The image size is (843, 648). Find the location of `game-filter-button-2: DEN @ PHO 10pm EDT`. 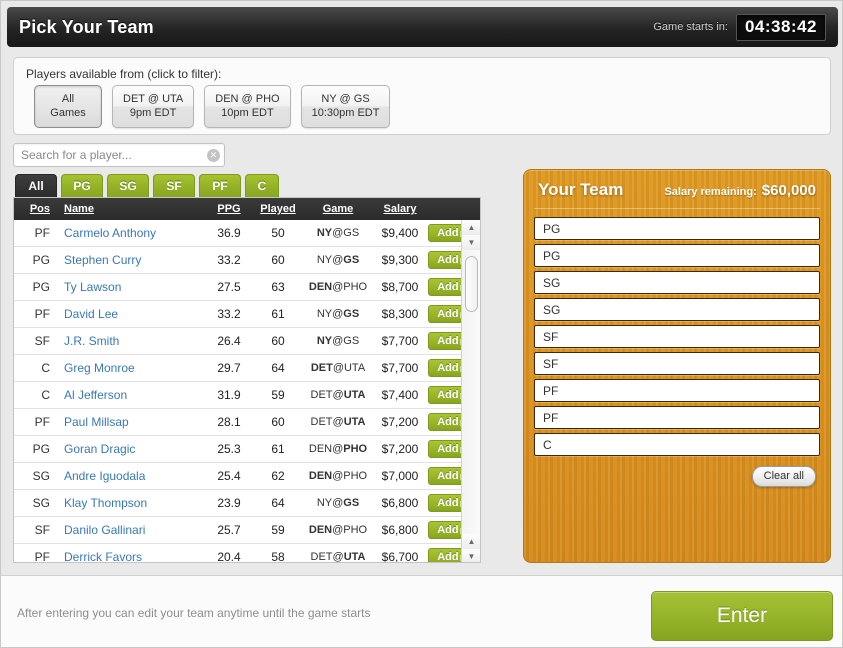

game-filter-button-2: DEN @ PHO 10pm EDT is located at coordinates (247, 106).